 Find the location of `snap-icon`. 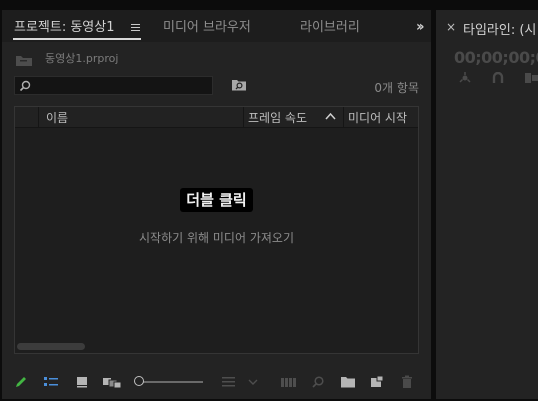

snap-icon is located at coordinates (498, 78).